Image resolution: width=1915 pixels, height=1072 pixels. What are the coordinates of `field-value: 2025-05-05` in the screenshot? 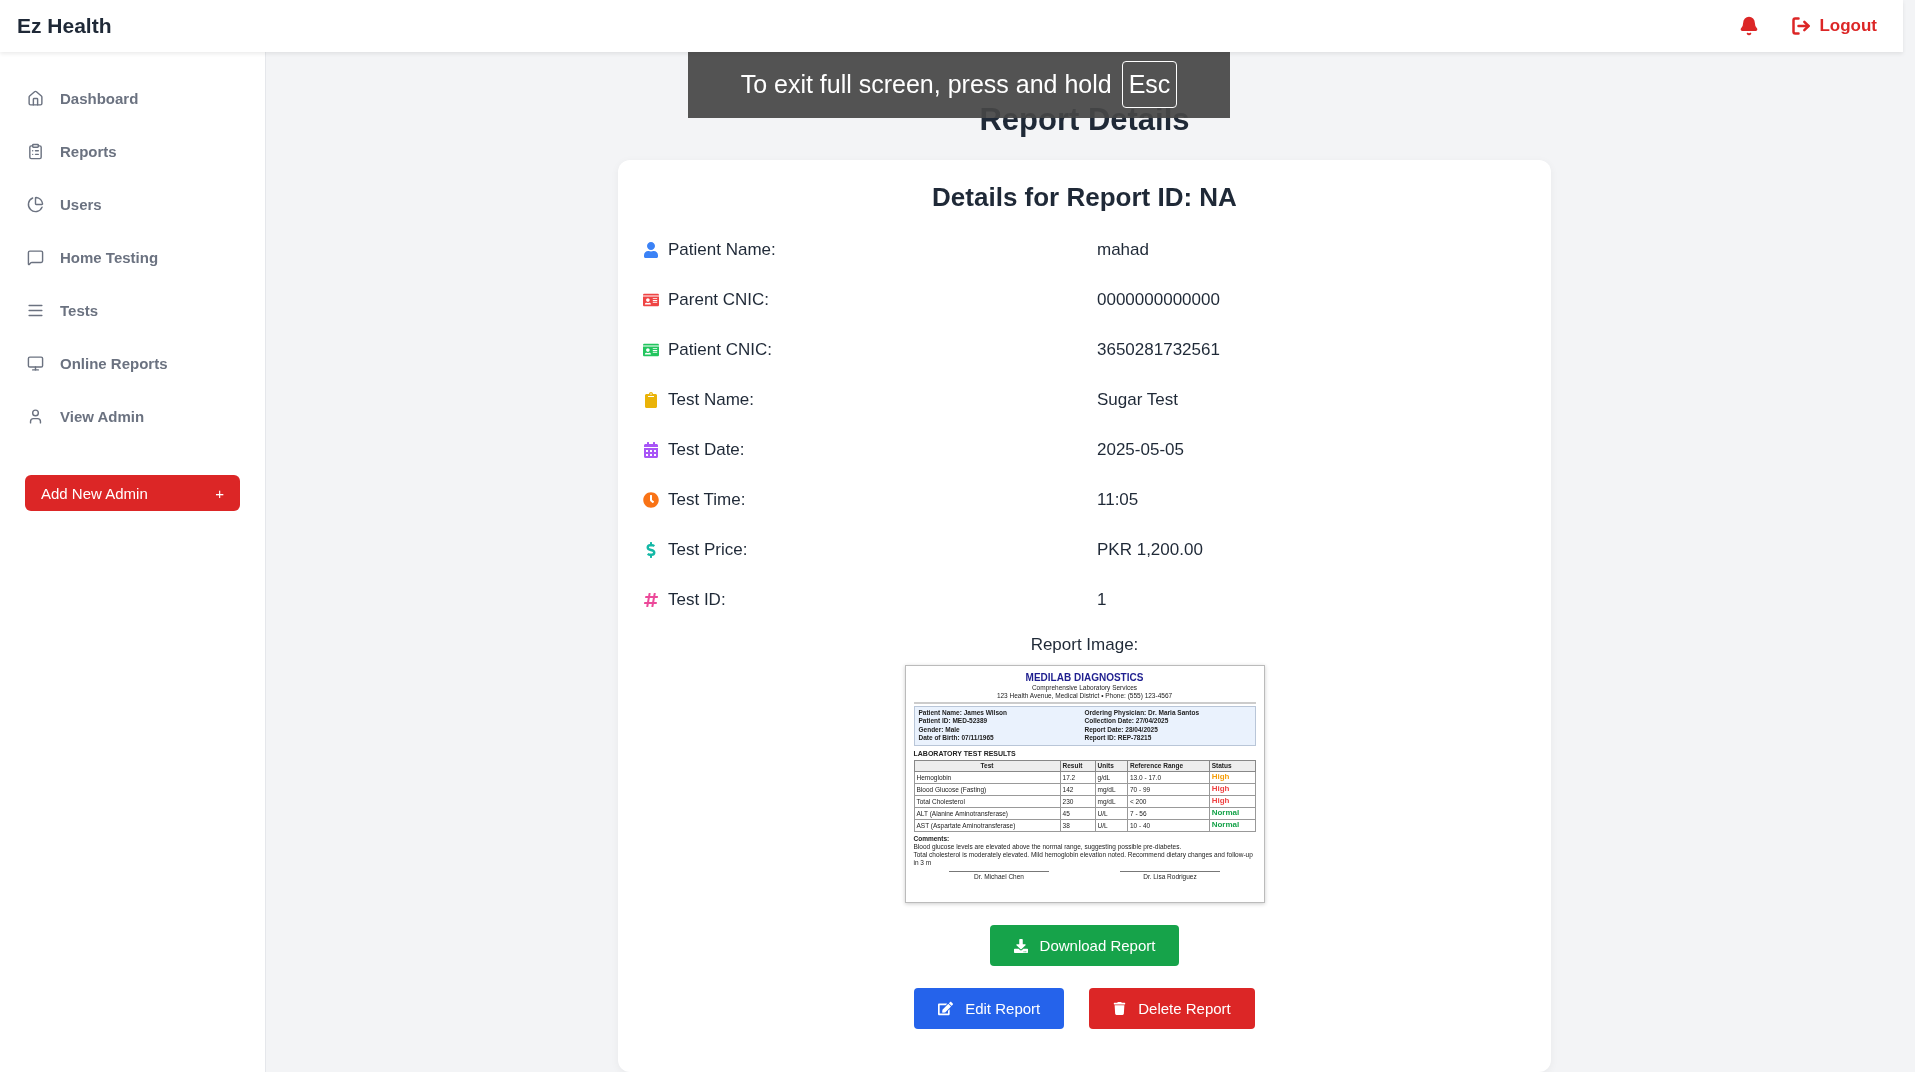 It's located at (1141, 450).